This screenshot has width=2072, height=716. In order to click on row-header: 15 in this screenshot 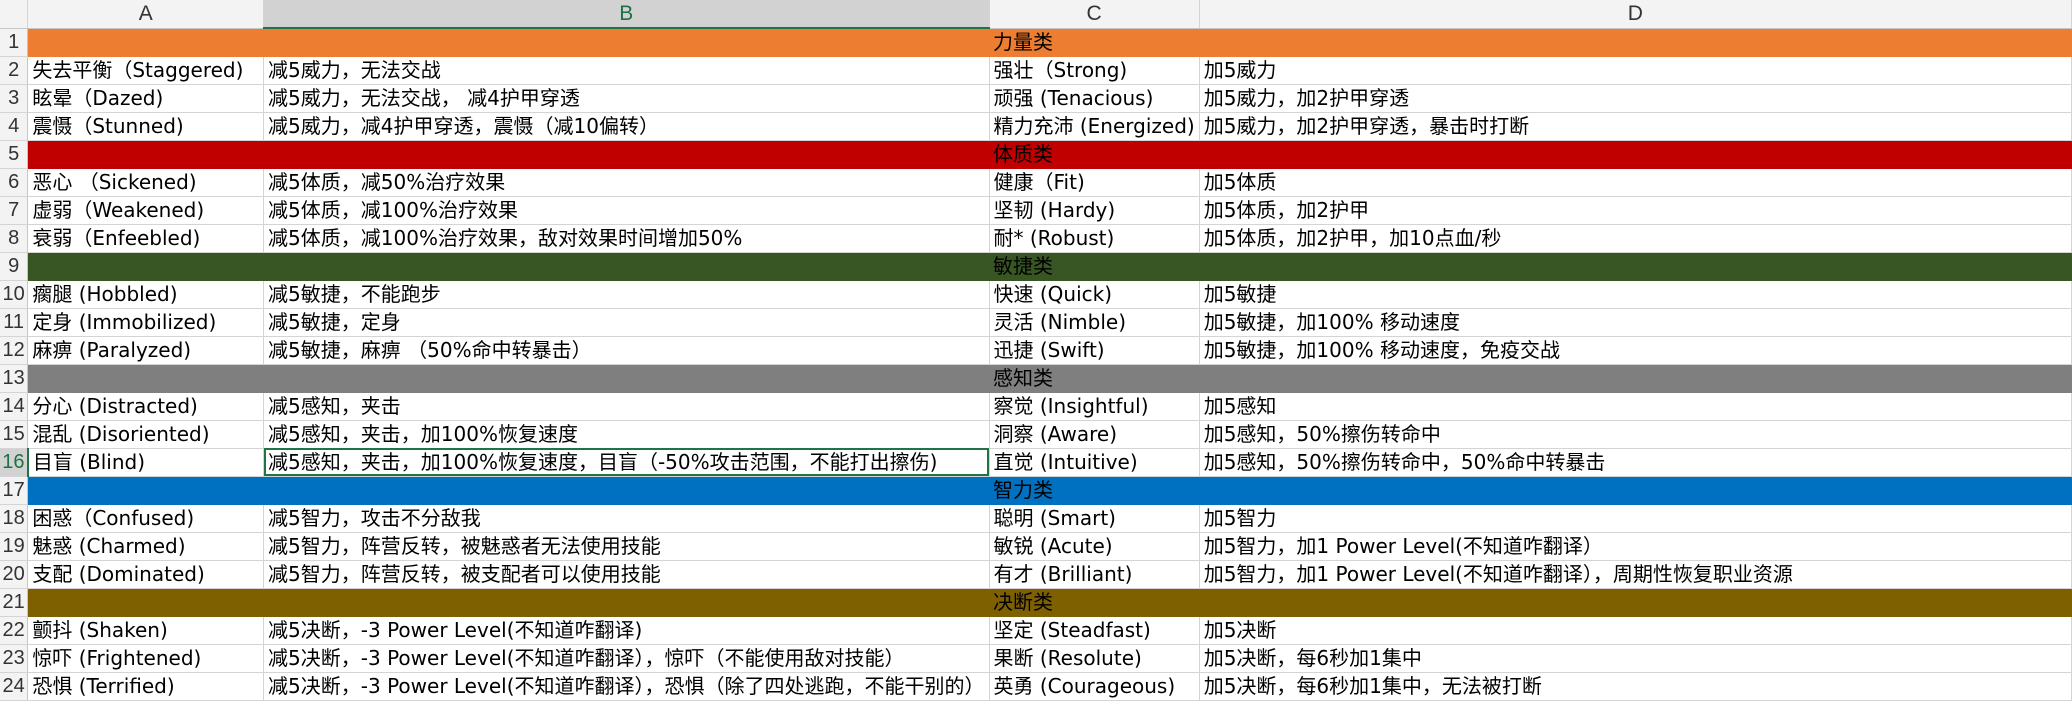, I will do `click(14, 434)`.